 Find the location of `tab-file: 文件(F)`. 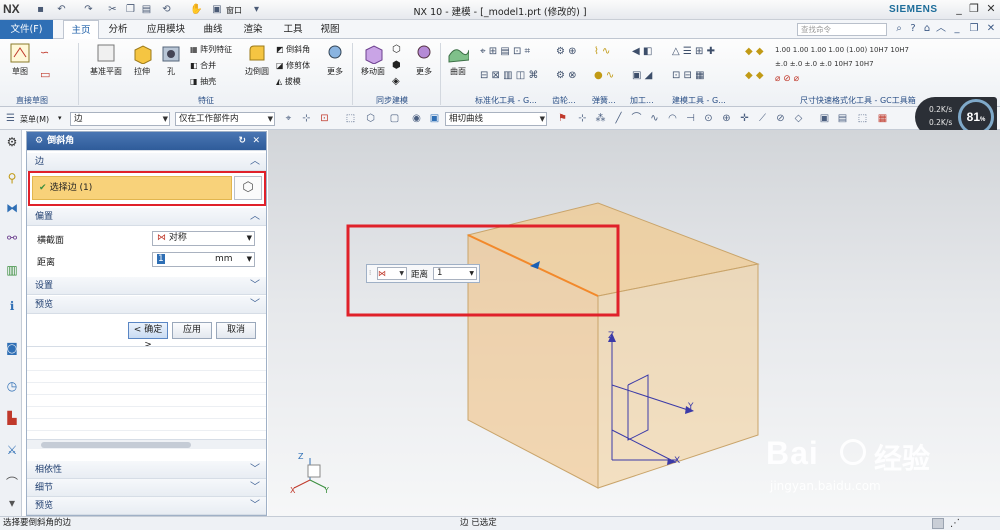

tab-file: 文件(F) is located at coordinates (26, 29).